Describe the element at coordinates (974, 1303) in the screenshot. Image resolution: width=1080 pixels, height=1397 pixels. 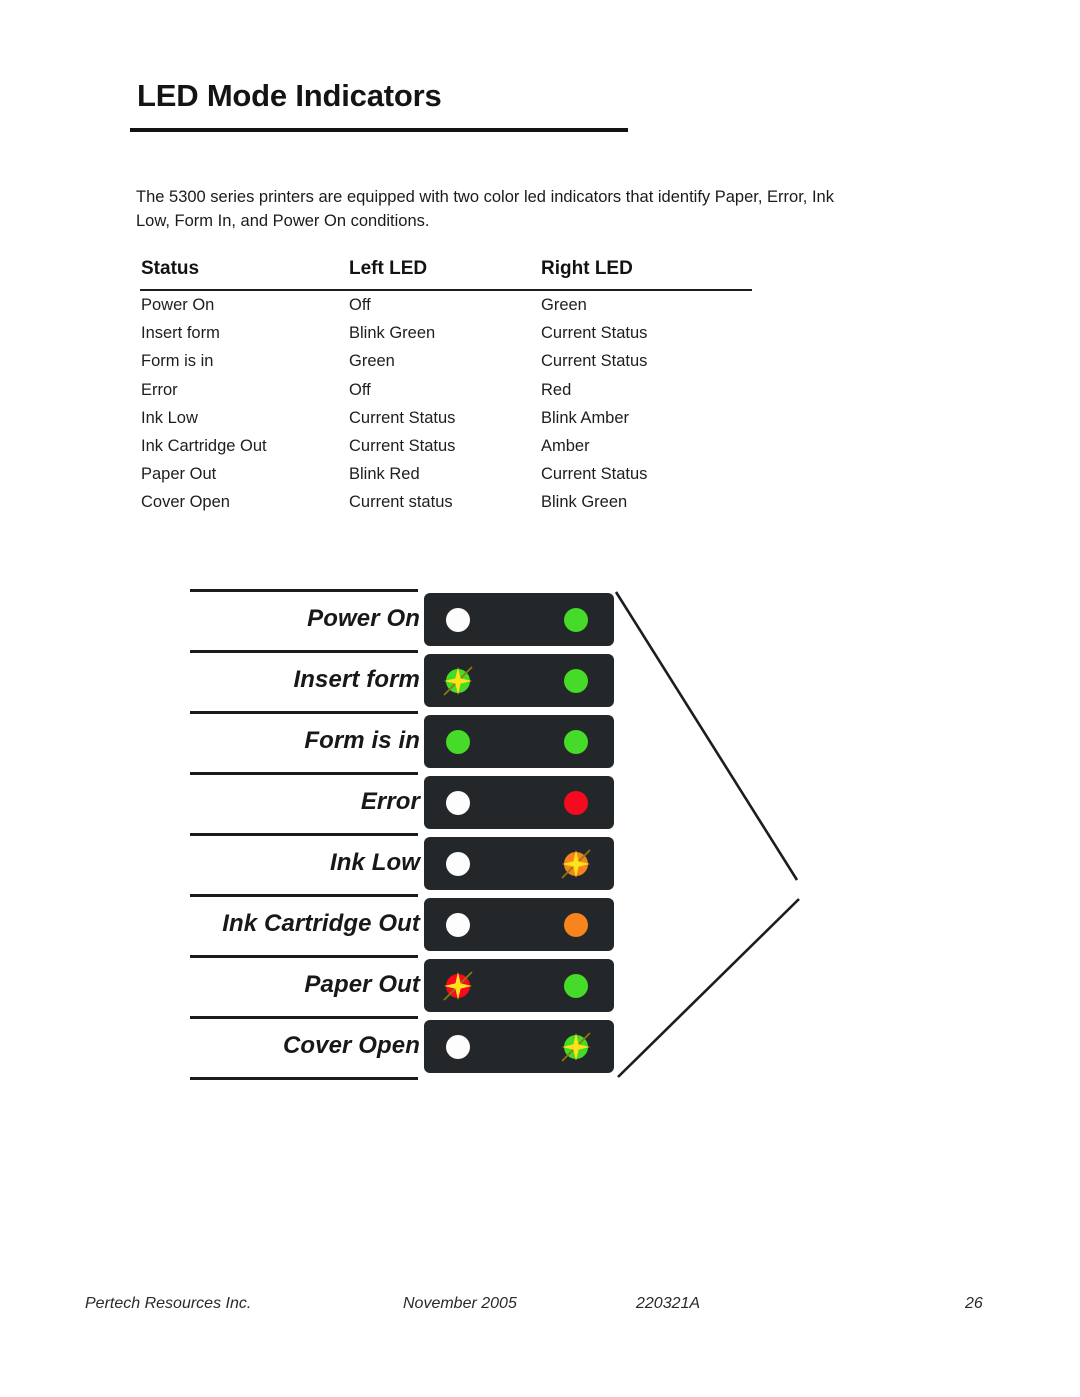
I see `footer-page-number: 26` at that location.